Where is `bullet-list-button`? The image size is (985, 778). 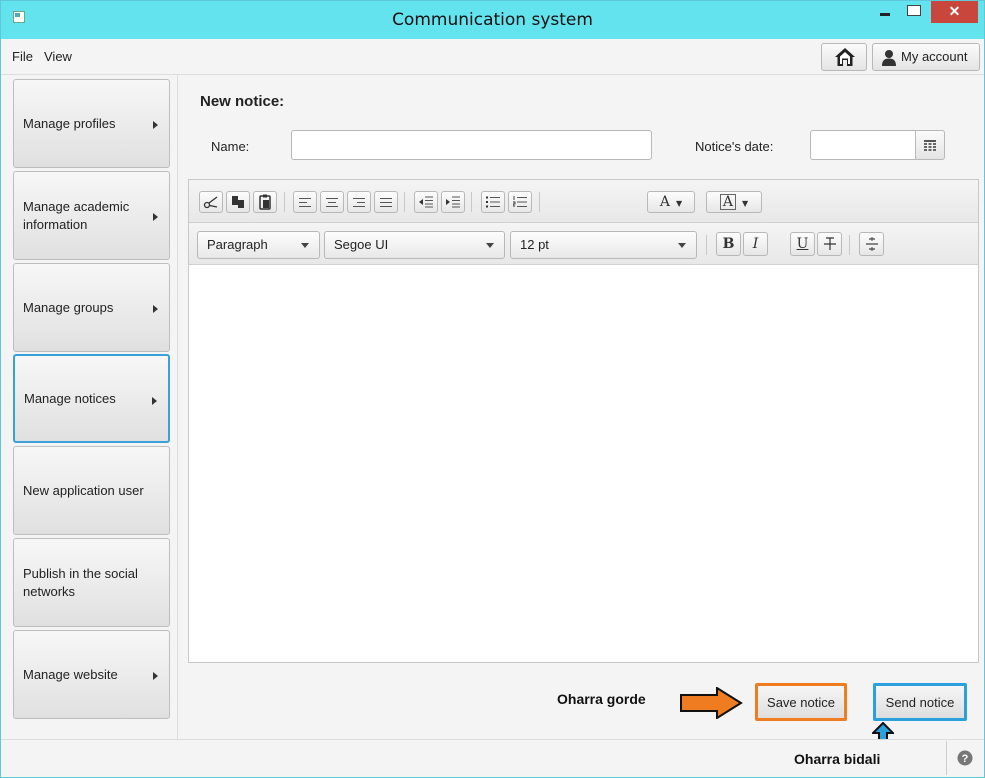
bullet-list-button is located at coordinates (493, 202).